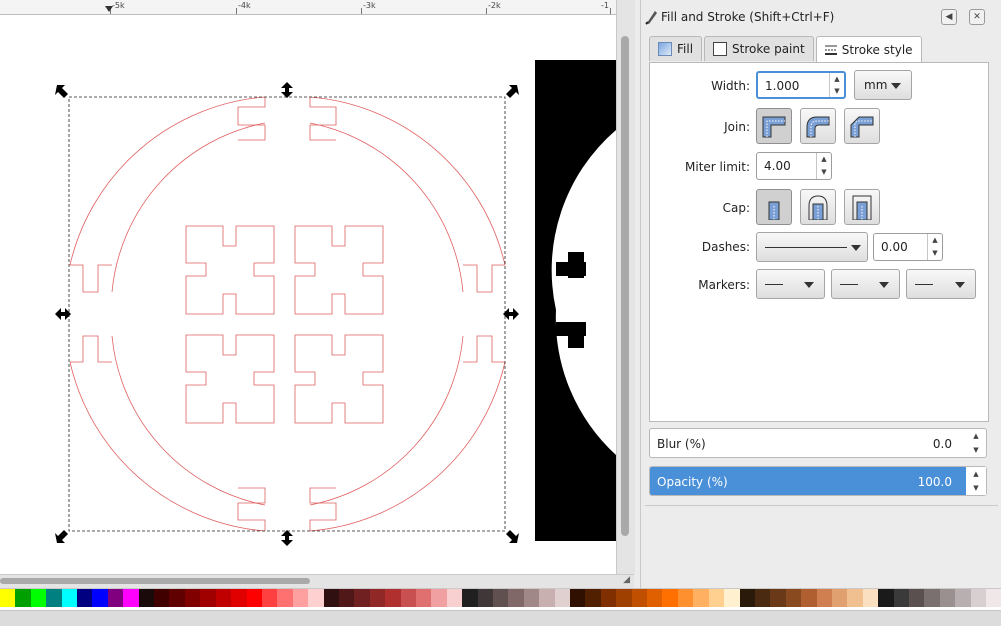 The image size is (1001, 626). What do you see at coordinates (512, 536) in the screenshot?
I see `resize-handle-bottom-right-icon` at bounding box center [512, 536].